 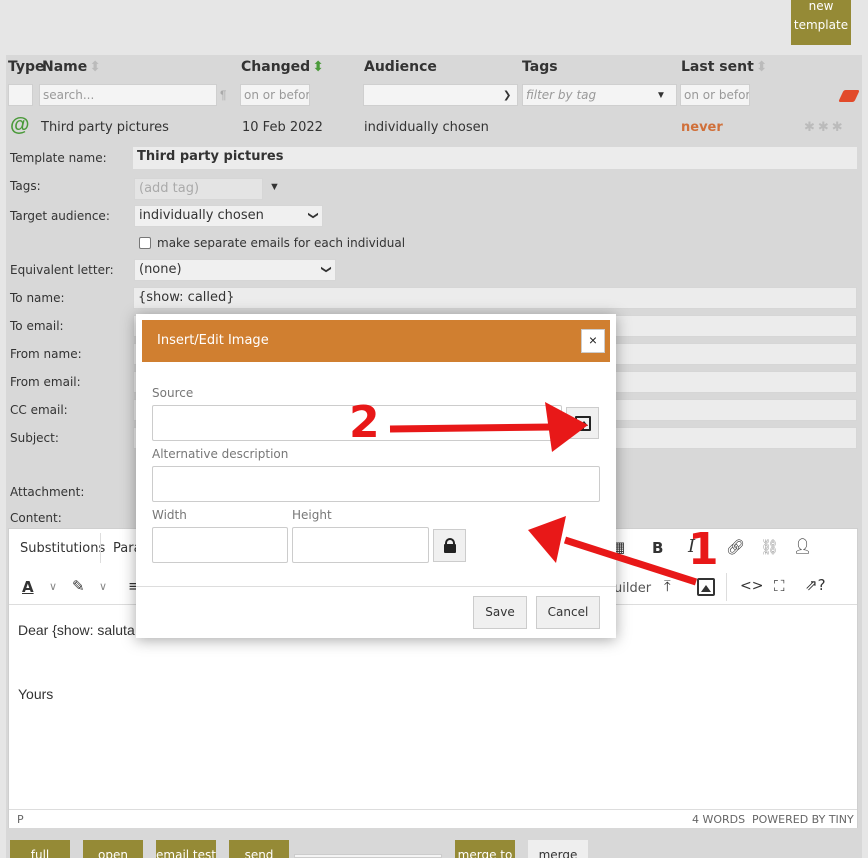 I want to click on annotation-overlay, so click(x=543, y=494).